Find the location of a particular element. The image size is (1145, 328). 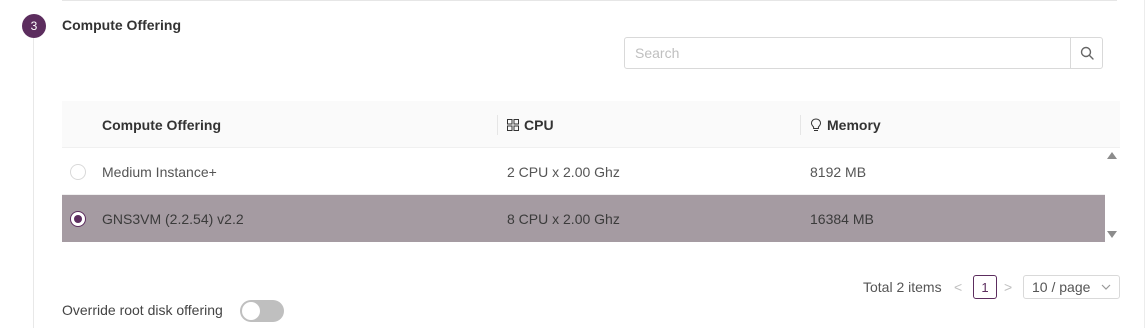

step-number-badge: 3 is located at coordinates (34, 26).